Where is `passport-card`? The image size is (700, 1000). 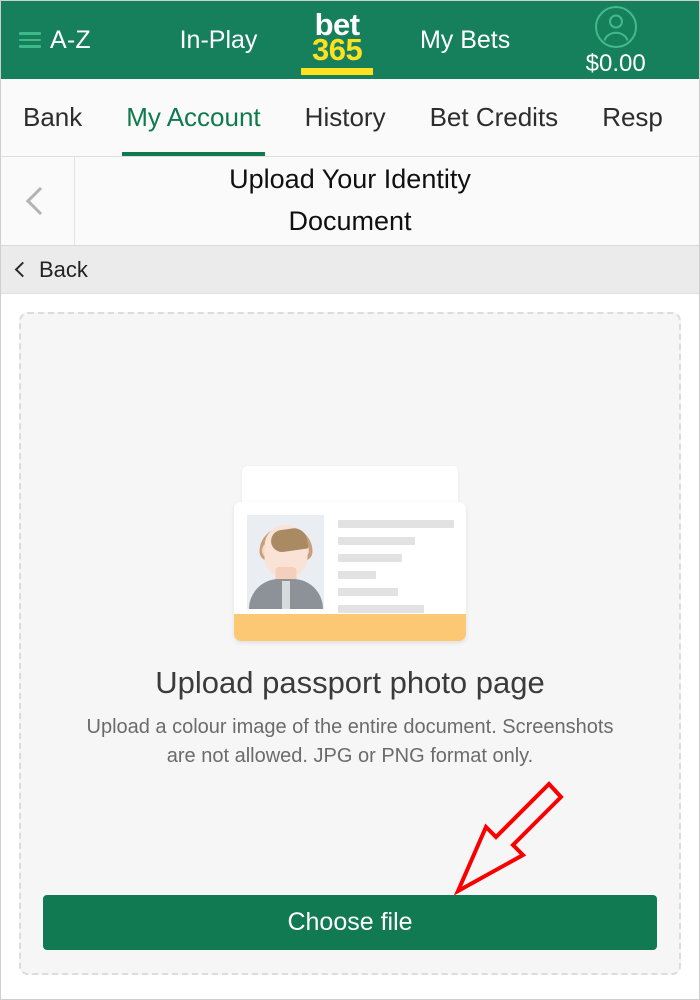 passport-card is located at coordinates (350, 571).